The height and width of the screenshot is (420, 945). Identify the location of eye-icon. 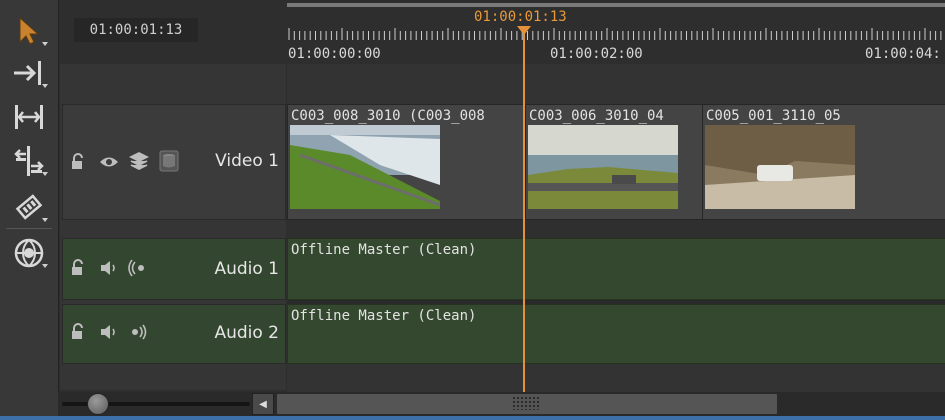
(109, 164).